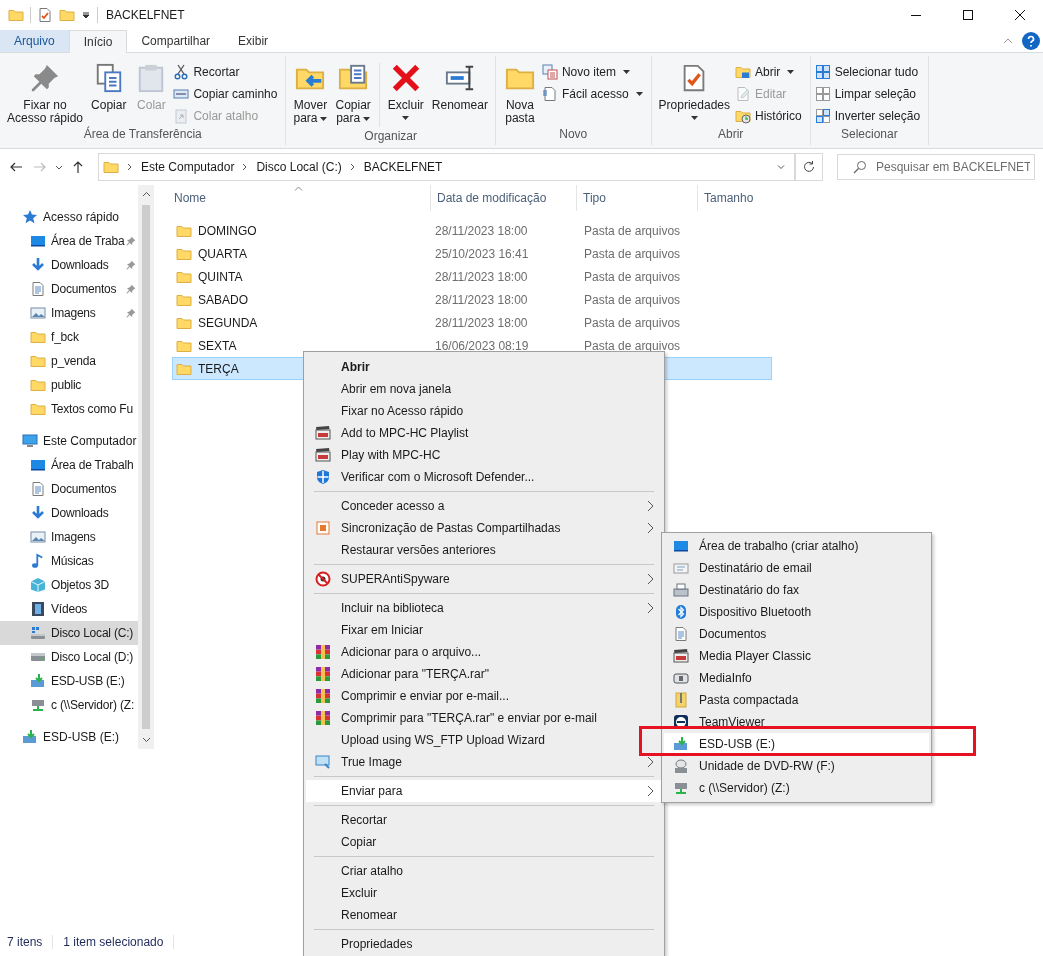  Describe the element at coordinates (353, 92) in the screenshot. I see `ribbon-button: Copiar para` at that location.